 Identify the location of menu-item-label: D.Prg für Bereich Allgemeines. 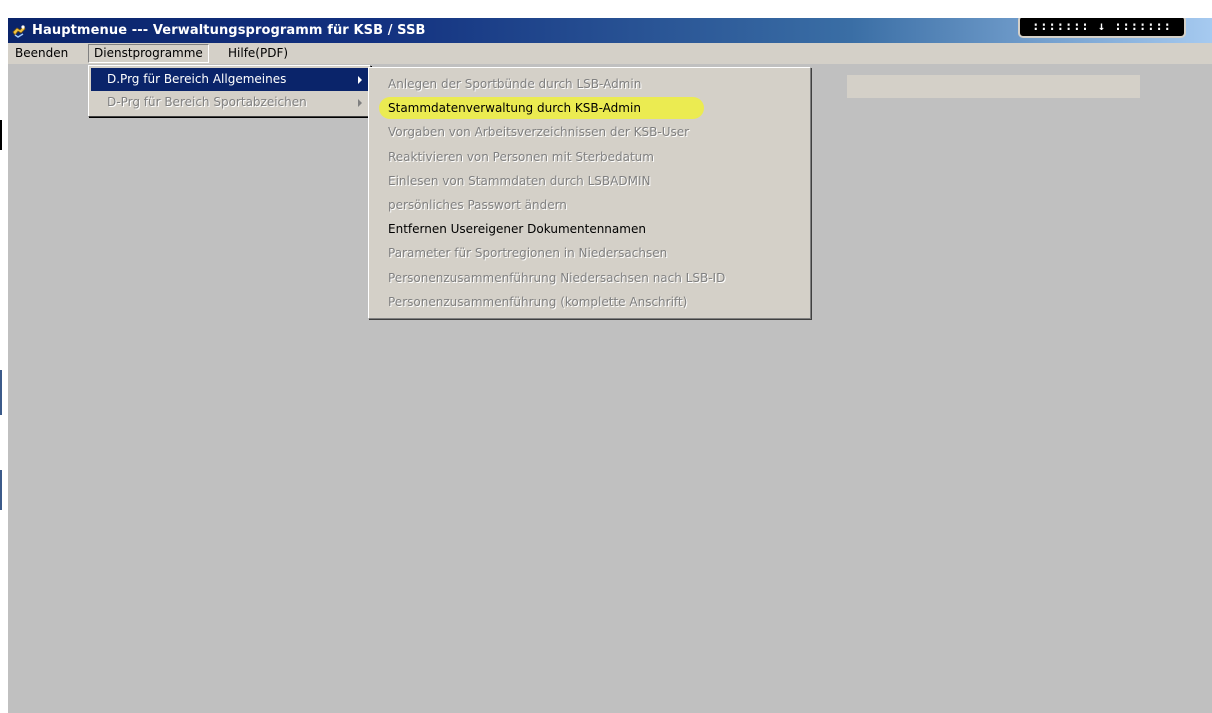
(197, 79).